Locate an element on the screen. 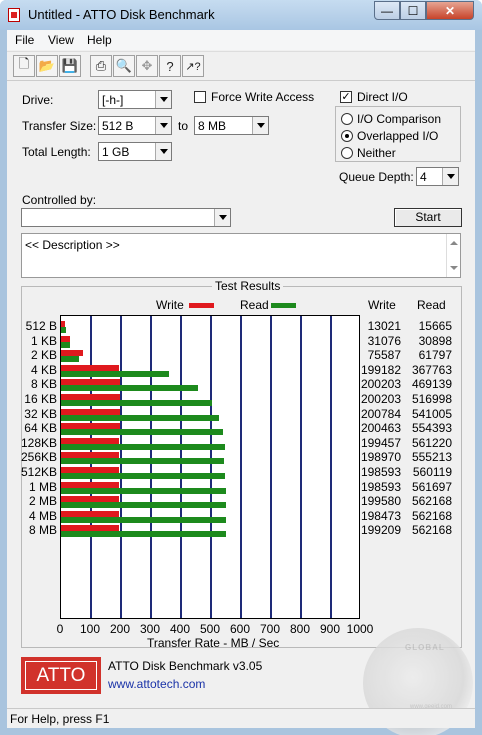 This screenshot has height=735, width=482. block-size-label: 32 KB is located at coordinates (40, 413).